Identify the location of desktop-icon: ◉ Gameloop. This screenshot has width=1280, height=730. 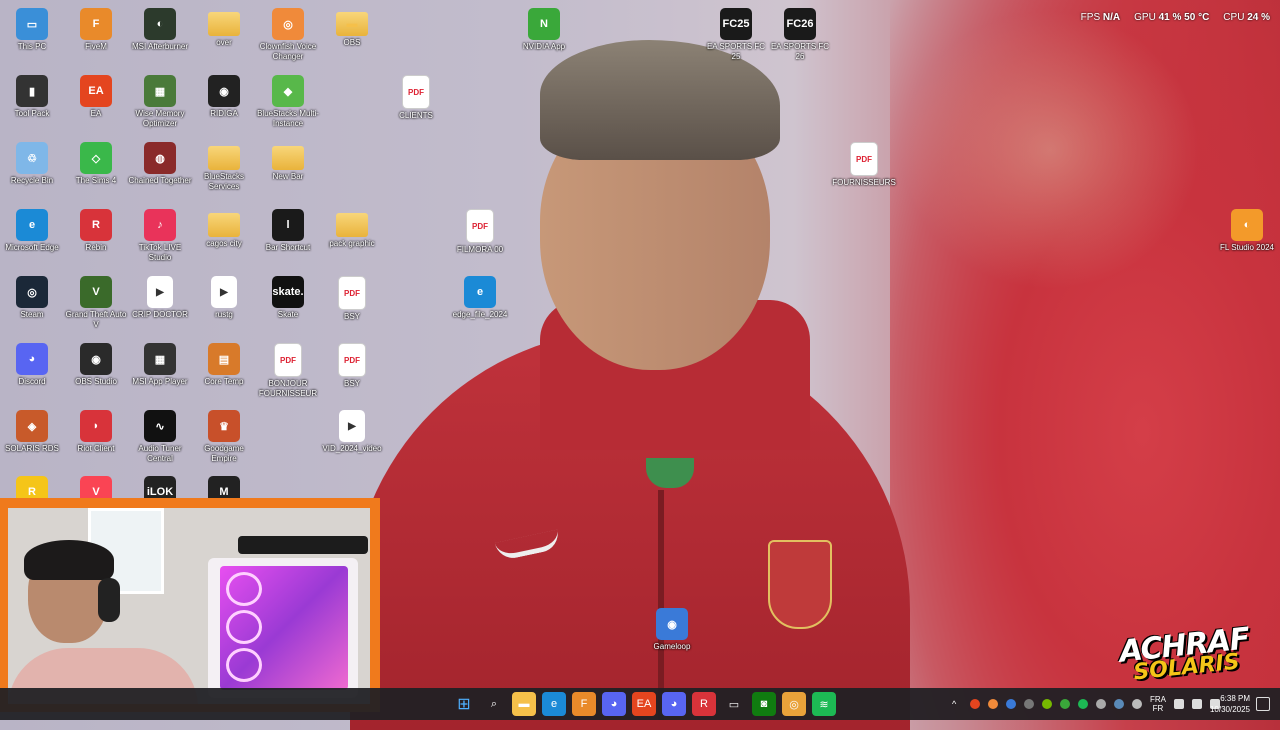
(672, 628).